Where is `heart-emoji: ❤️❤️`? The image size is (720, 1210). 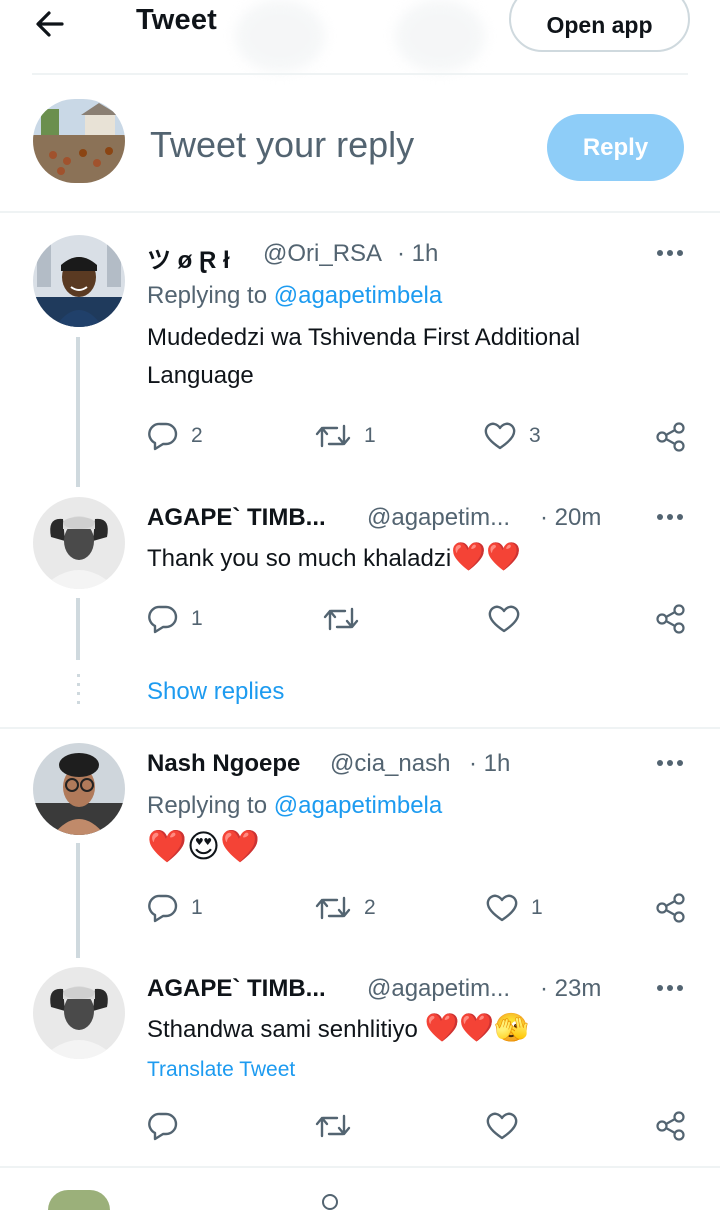
heart-emoji: ❤️❤️ is located at coordinates (486, 556).